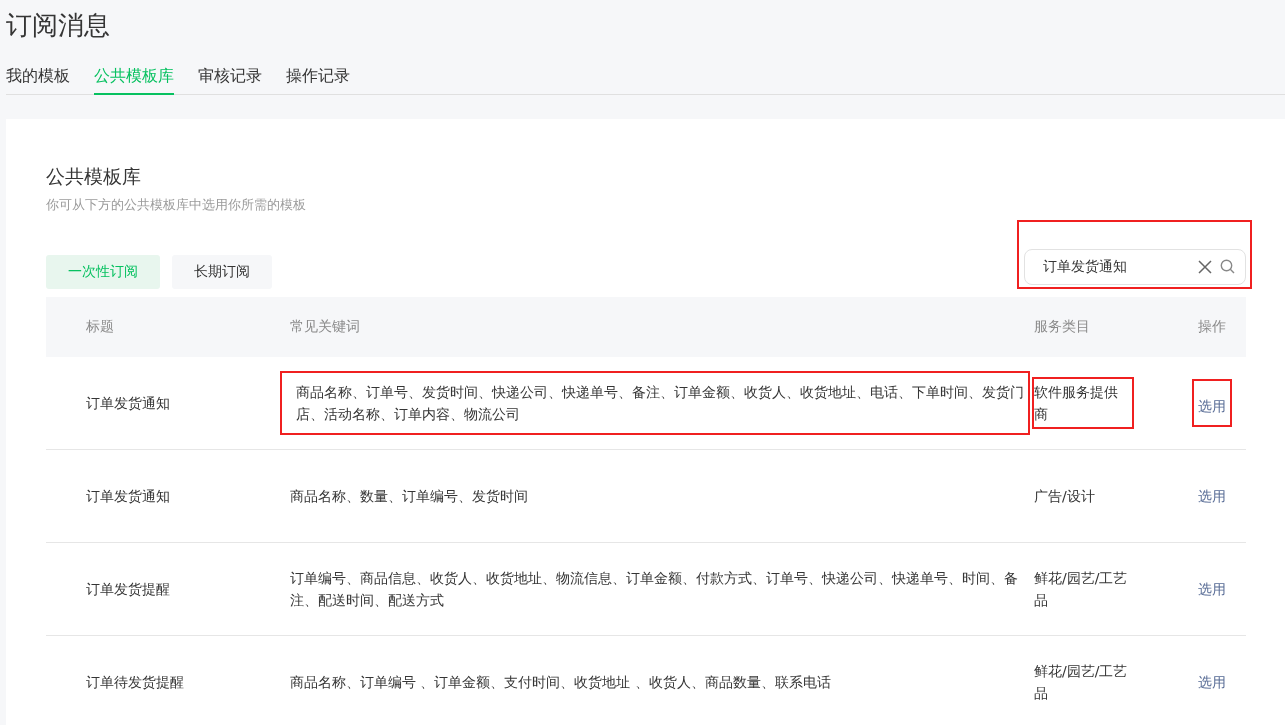  I want to click on column-header: 操作, so click(1213, 326).